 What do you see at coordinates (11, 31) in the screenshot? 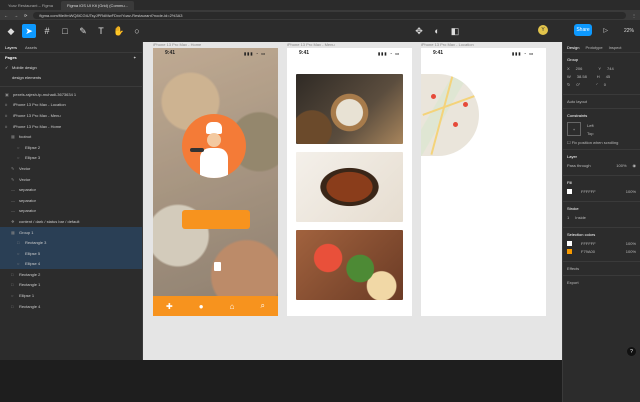
I see `figma-menu-icon: ◆` at bounding box center [11, 31].